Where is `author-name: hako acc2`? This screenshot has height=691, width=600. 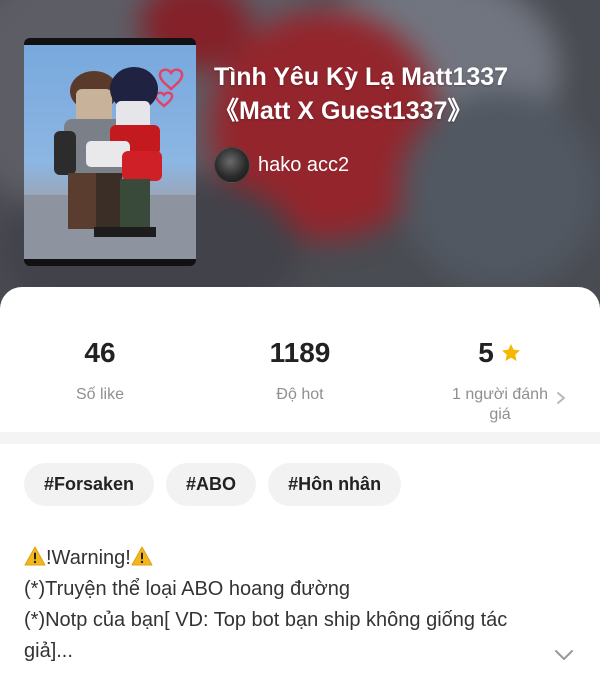
author-name: hako acc2 is located at coordinates (303, 165).